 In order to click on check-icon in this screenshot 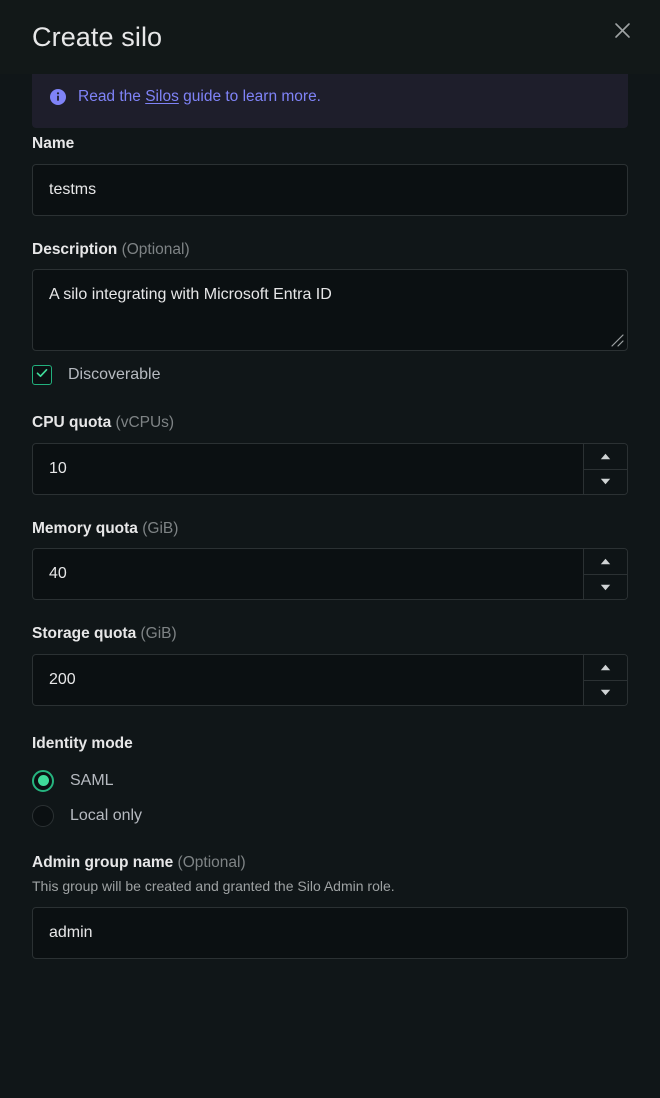, I will do `click(42, 375)`.